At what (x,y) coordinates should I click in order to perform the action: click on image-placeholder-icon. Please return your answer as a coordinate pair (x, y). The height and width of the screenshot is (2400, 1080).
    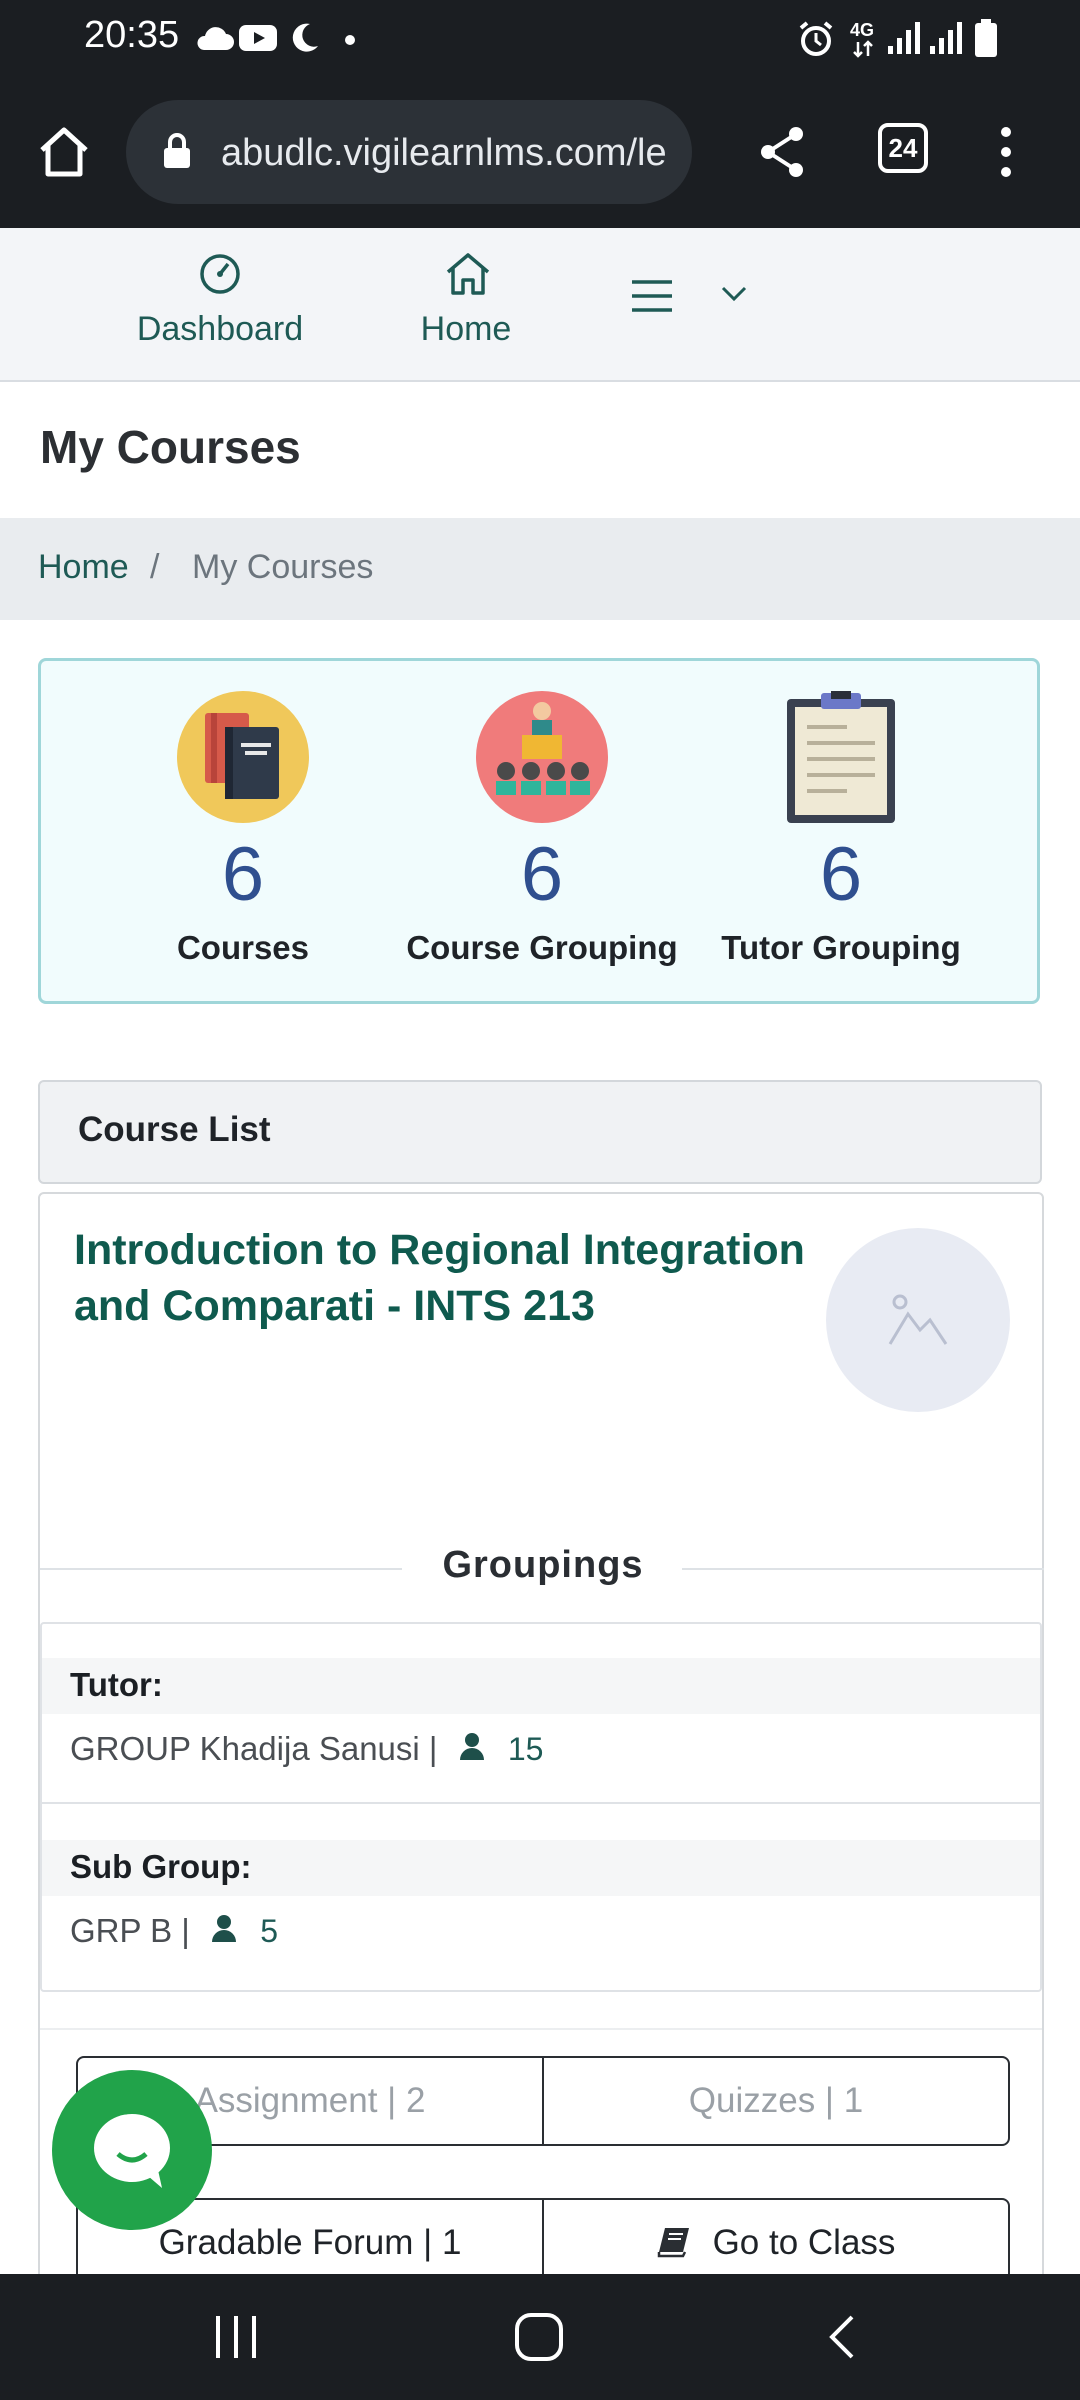
    Looking at the image, I should click on (918, 1319).